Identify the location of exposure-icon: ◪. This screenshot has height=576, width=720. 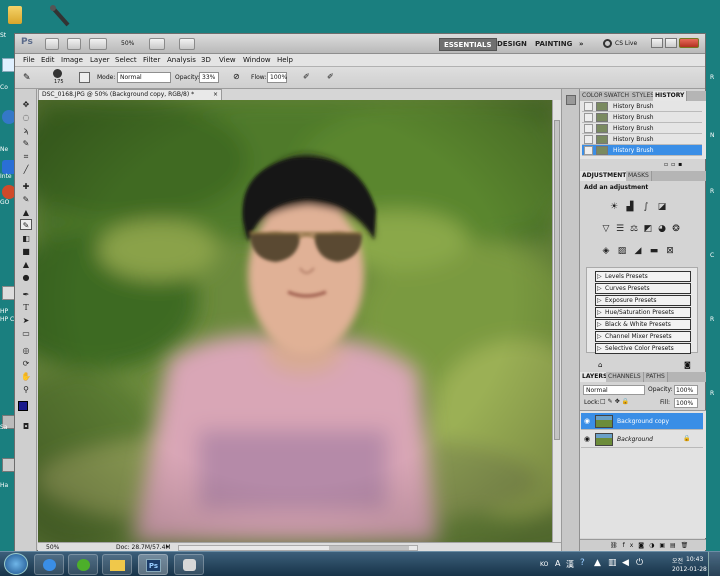
(662, 207).